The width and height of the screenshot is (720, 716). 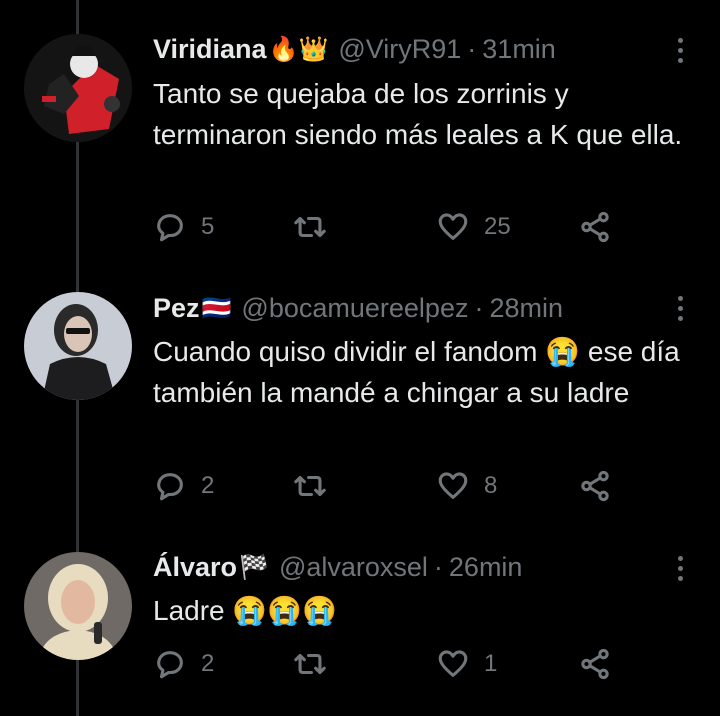 What do you see at coordinates (353, 567) in the screenshot?
I see `user-handle: @alvaroxsel` at bounding box center [353, 567].